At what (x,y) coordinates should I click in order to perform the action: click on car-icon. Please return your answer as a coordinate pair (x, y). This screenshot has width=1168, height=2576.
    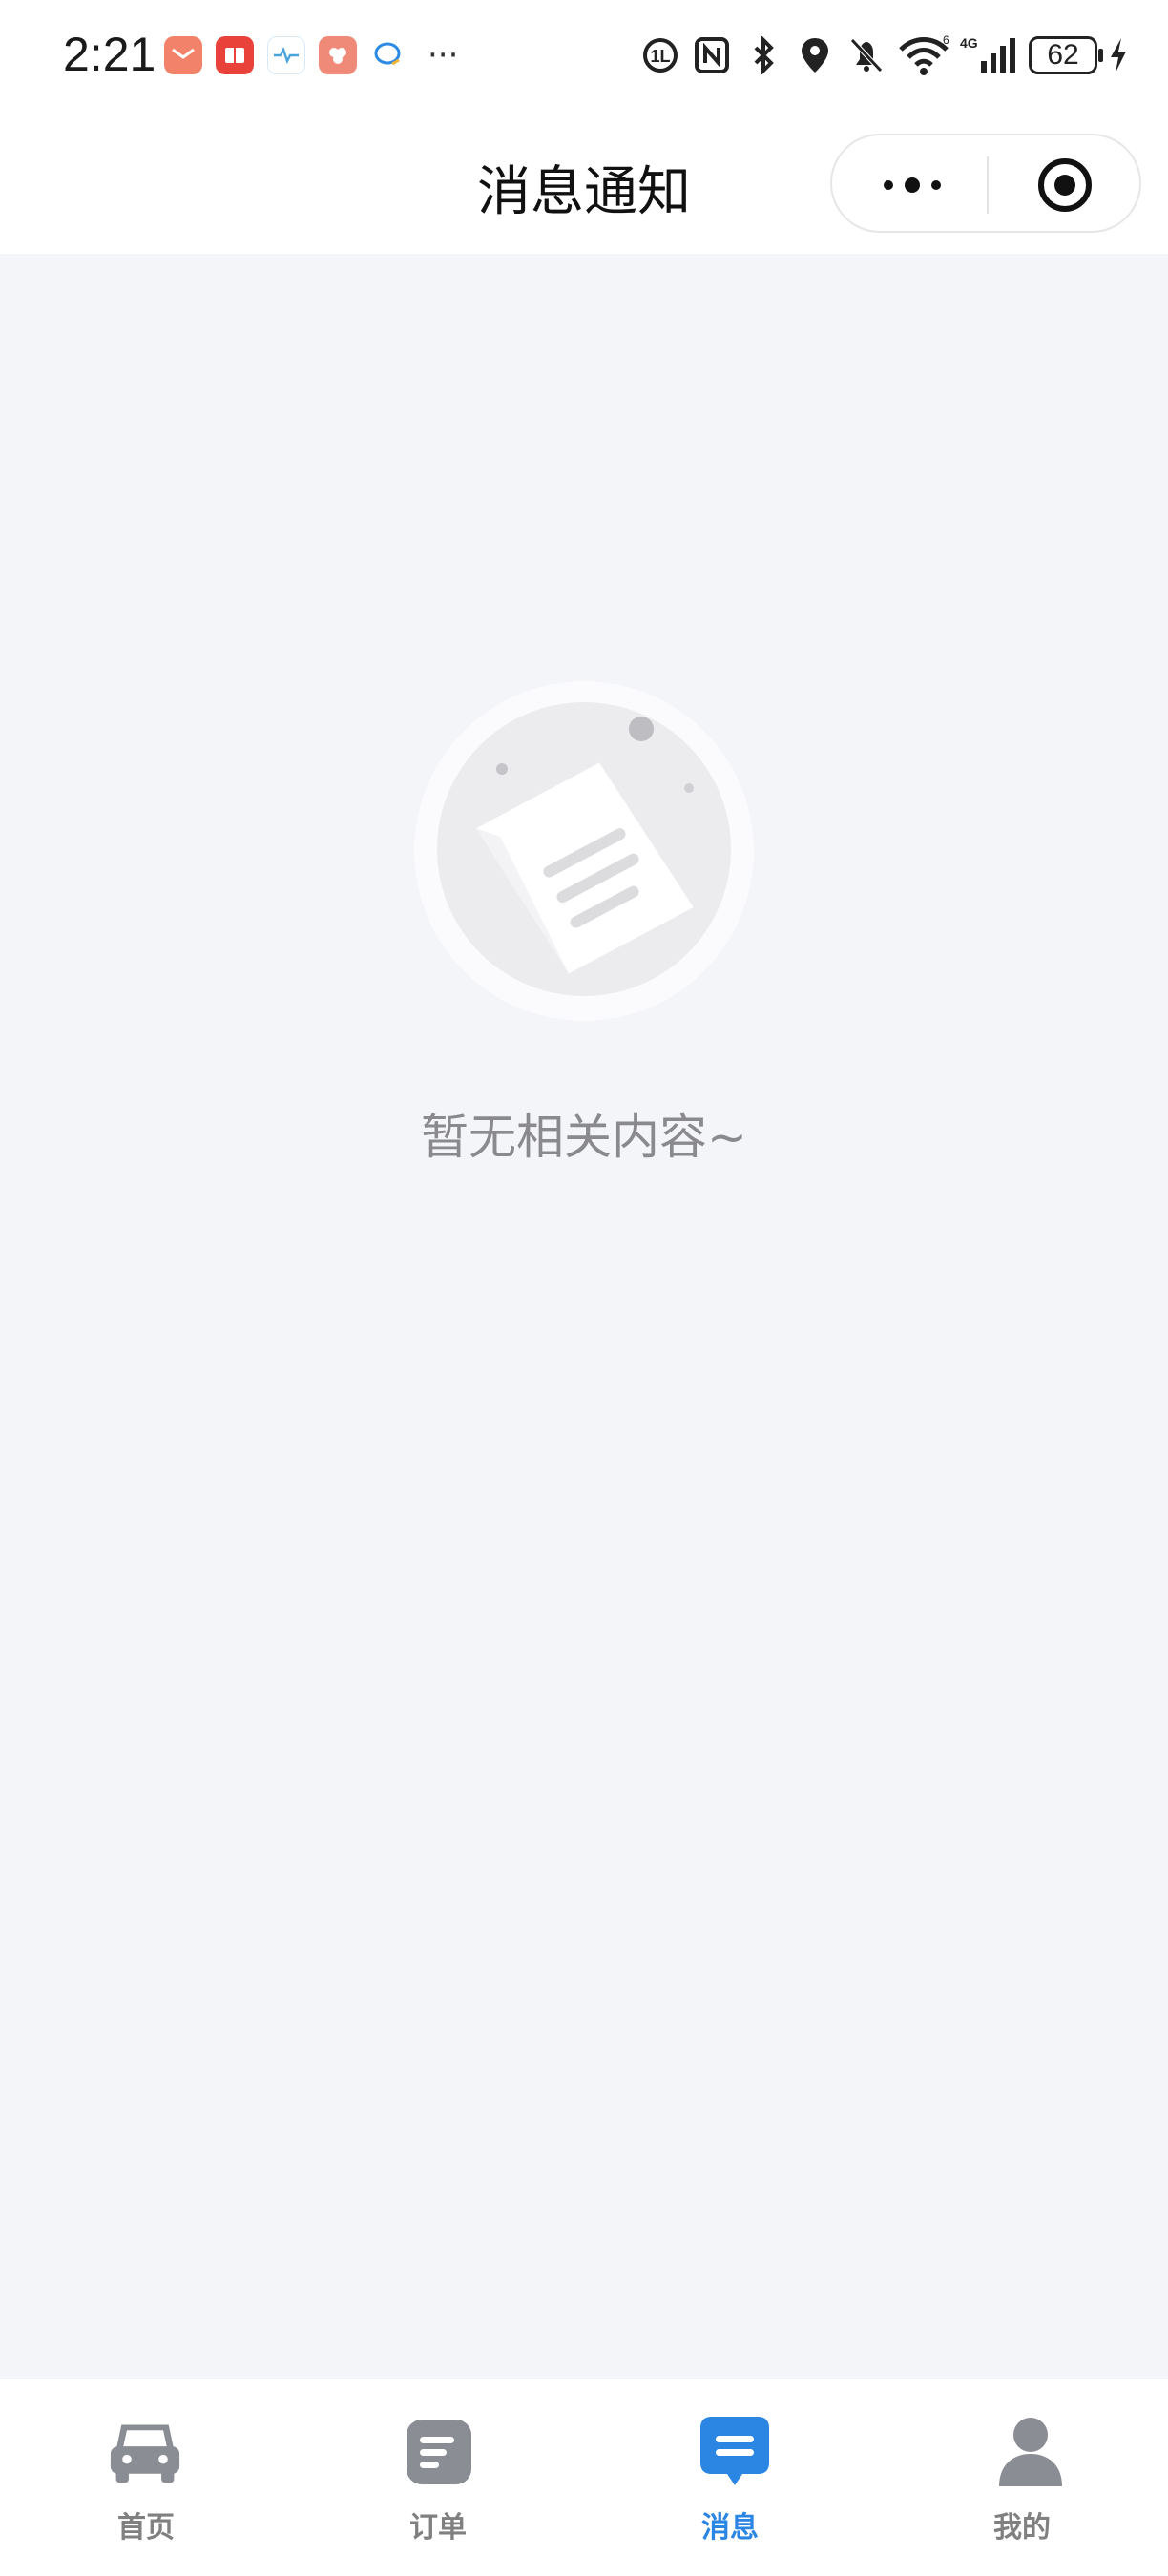
    Looking at the image, I should click on (145, 2452).